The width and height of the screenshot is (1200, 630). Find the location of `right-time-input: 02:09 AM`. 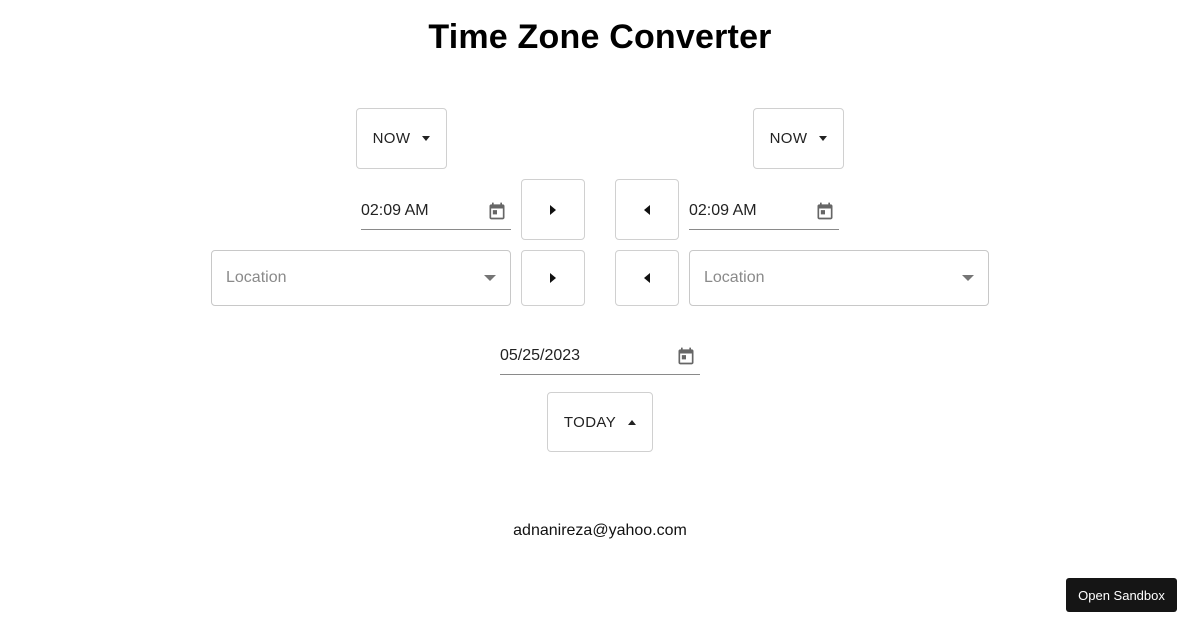

right-time-input: 02:09 AM is located at coordinates (764, 211).